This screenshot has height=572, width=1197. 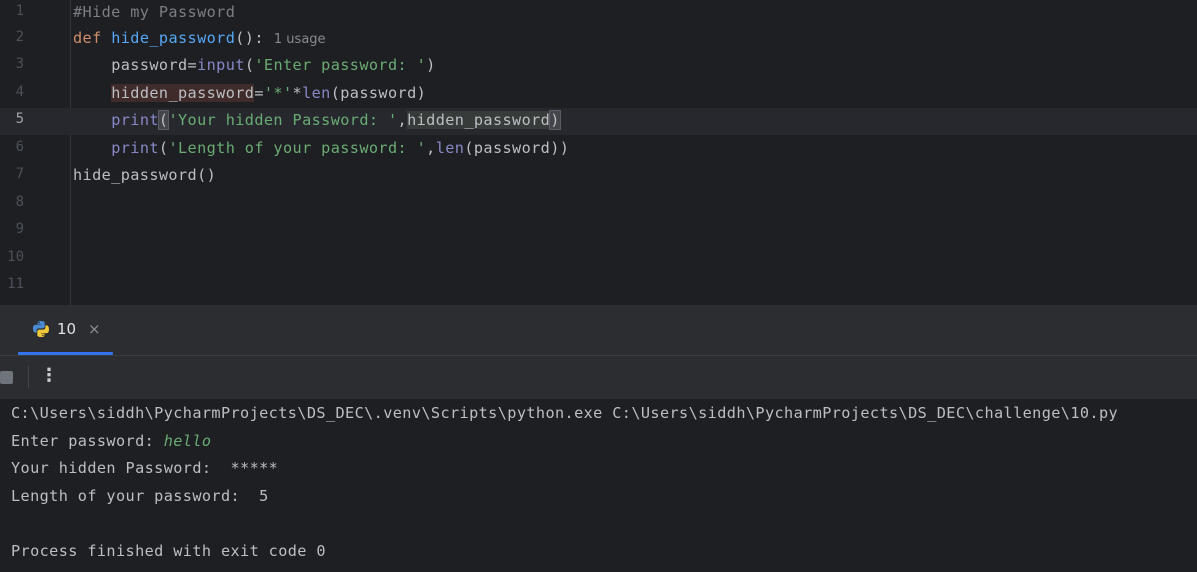 What do you see at coordinates (555, 120) in the screenshot?
I see `paren-match: )` at bounding box center [555, 120].